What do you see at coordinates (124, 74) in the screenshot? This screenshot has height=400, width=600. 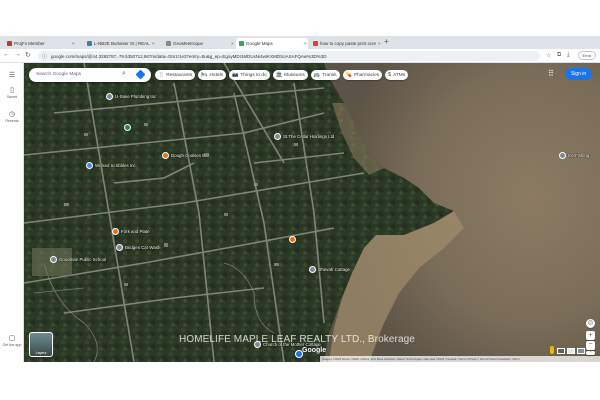 I see `search-icon: ⌕` at bounding box center [124, 74].